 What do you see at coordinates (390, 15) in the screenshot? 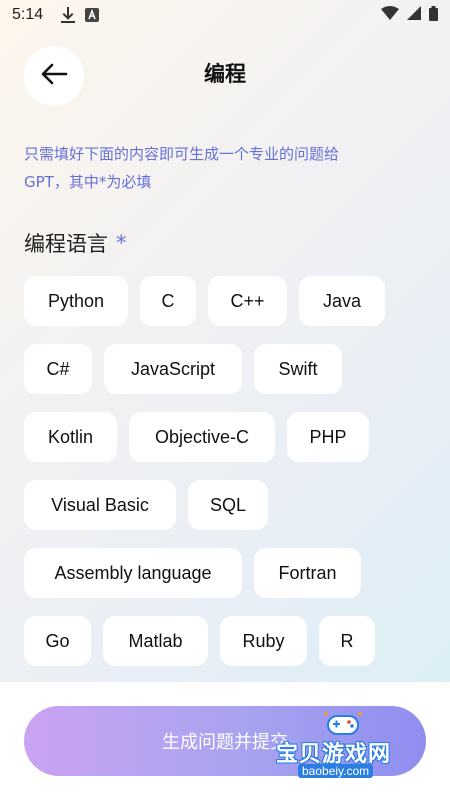
I see `wifi-icon` at bounding box center [390, 15].